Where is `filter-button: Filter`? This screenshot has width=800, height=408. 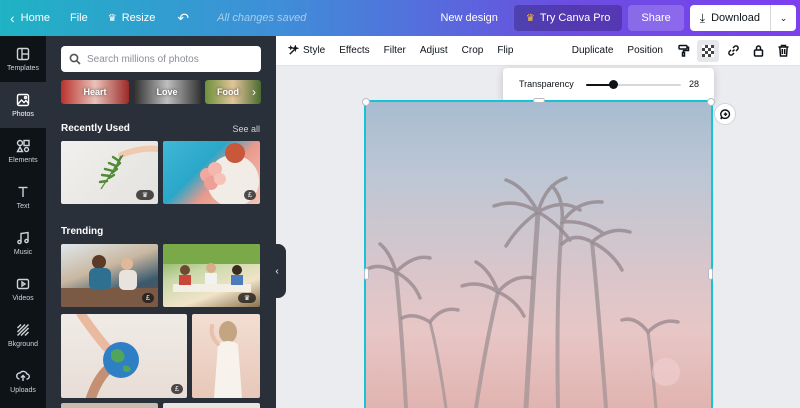
filter-button: Filter is located at coordinates (395, 51).